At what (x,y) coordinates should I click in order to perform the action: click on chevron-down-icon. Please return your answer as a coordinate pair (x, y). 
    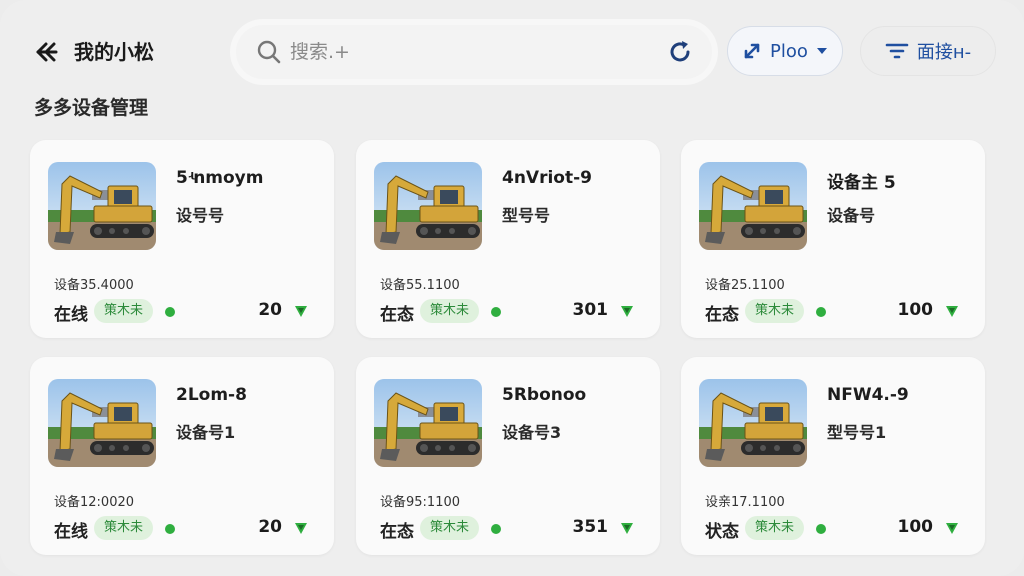
    Looking at the image, I should click on (821, 51).